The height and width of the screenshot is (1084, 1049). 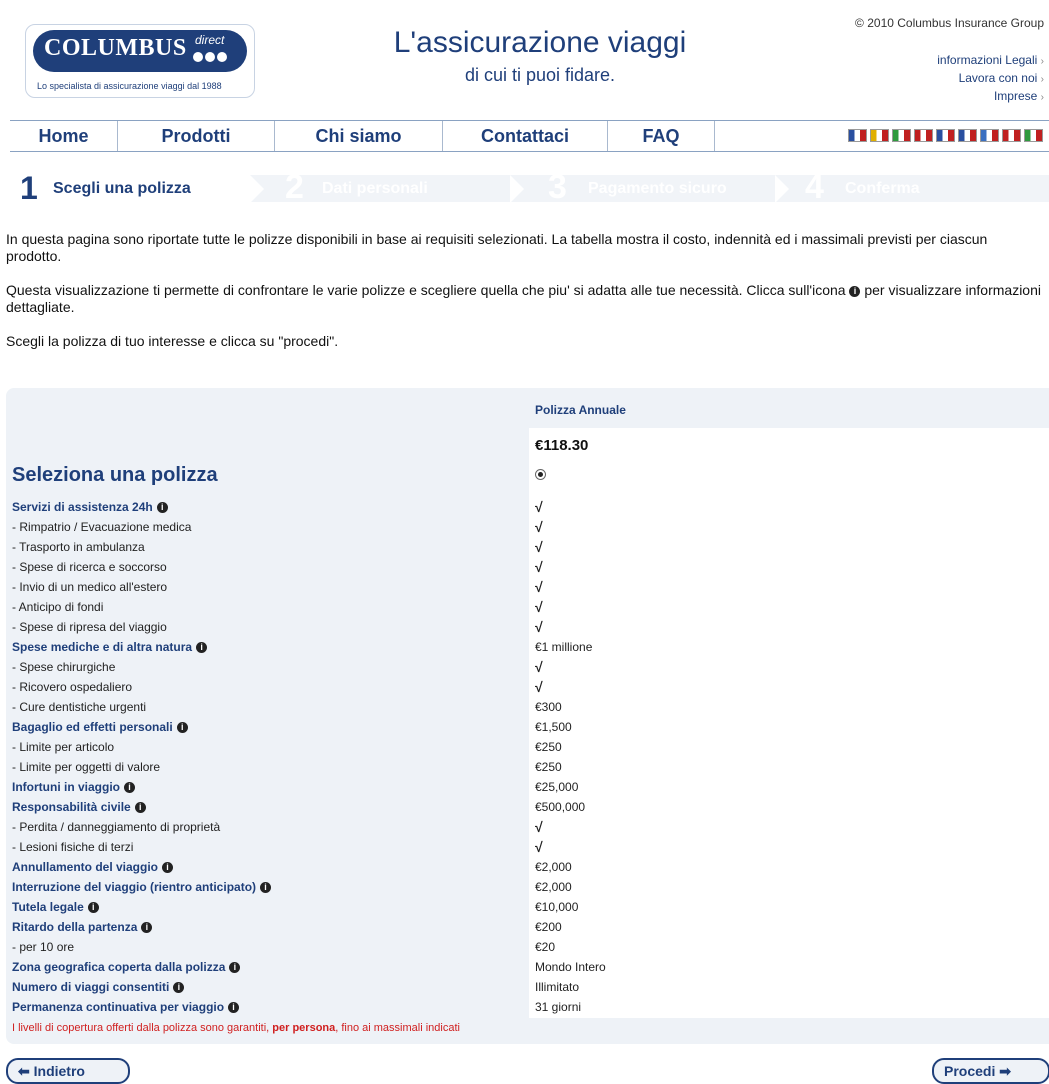 What do you see at coordinates (273, 847) in the screenshot?
I see `coverage-label: - Lesioni fisiche di terzi` at bounding box center [273, 847].